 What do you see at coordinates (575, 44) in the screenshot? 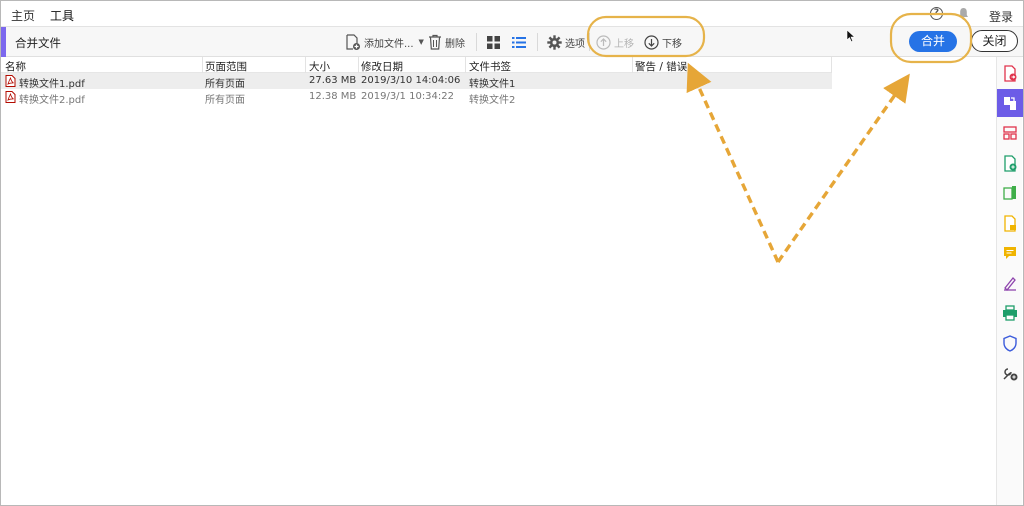
I see `options-label: 选项` at bounding box center [575, 44].